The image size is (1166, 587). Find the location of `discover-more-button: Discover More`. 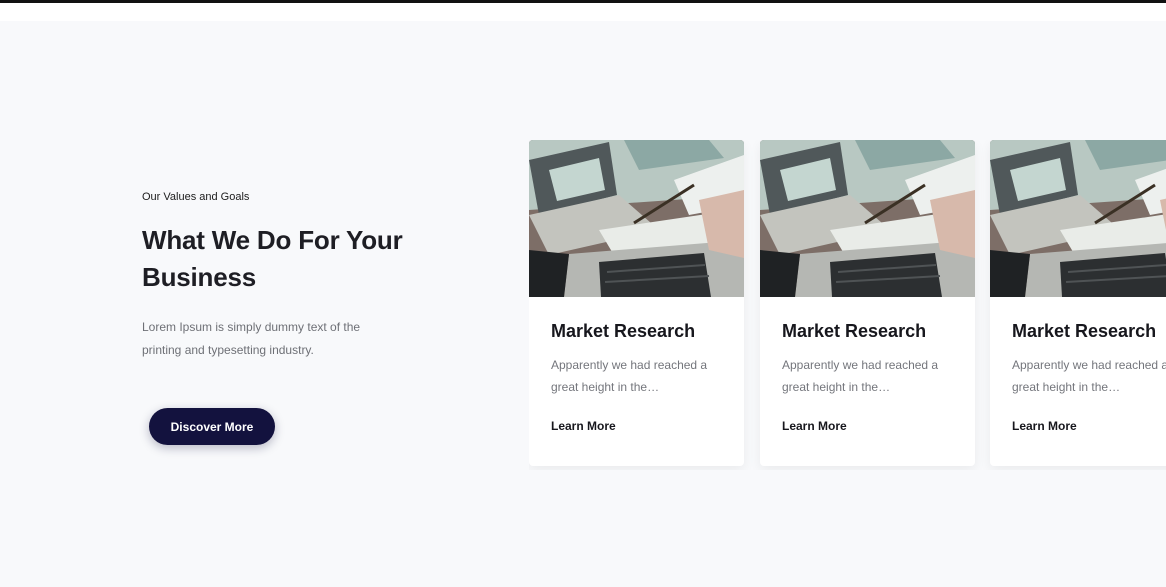

discover-more-button: Discover More is located at coordinates (212, 426).